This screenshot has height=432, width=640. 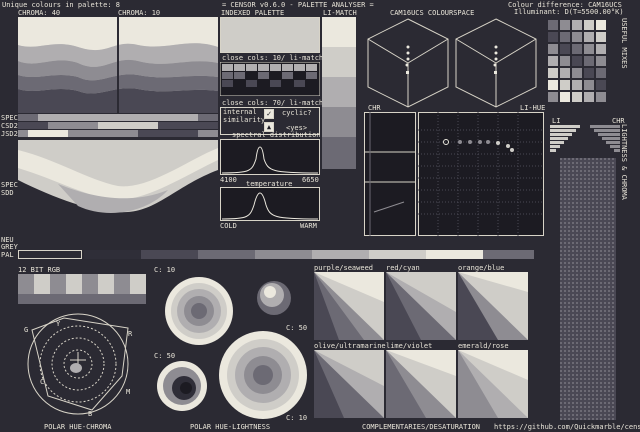 I want to click on internal-similarity-text: internal similarity, so click(x=244, y=116).